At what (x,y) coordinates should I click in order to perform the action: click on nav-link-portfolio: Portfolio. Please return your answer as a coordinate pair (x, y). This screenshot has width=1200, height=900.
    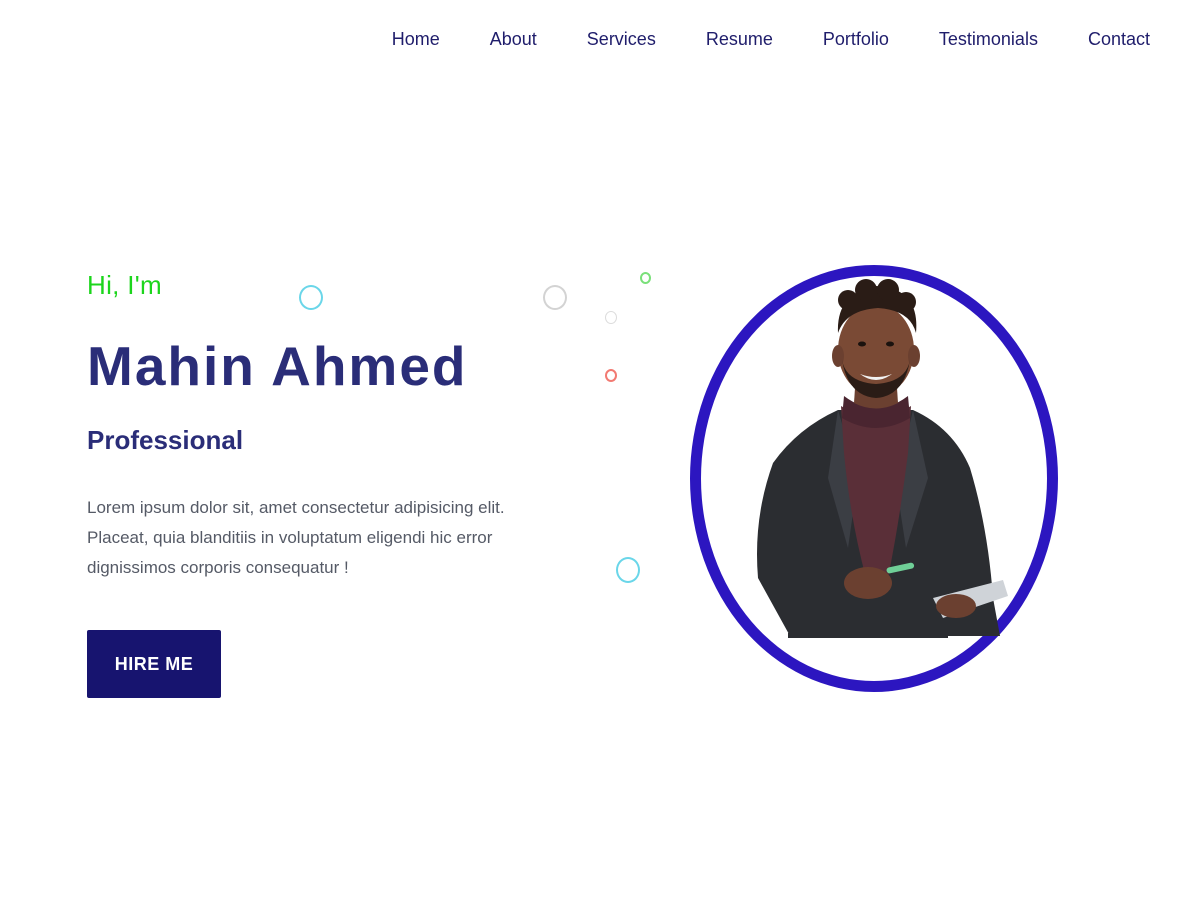
    Looking at the image, I should click on (856, 39).